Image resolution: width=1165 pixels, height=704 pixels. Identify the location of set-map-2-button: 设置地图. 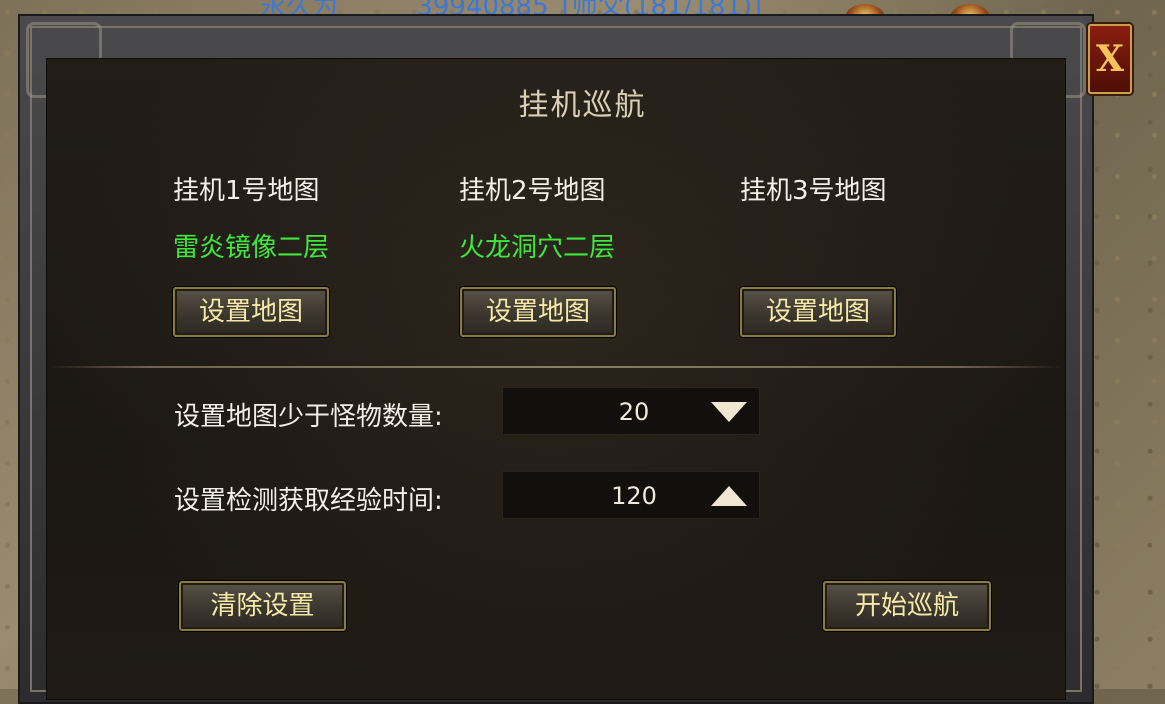
(538, 312).